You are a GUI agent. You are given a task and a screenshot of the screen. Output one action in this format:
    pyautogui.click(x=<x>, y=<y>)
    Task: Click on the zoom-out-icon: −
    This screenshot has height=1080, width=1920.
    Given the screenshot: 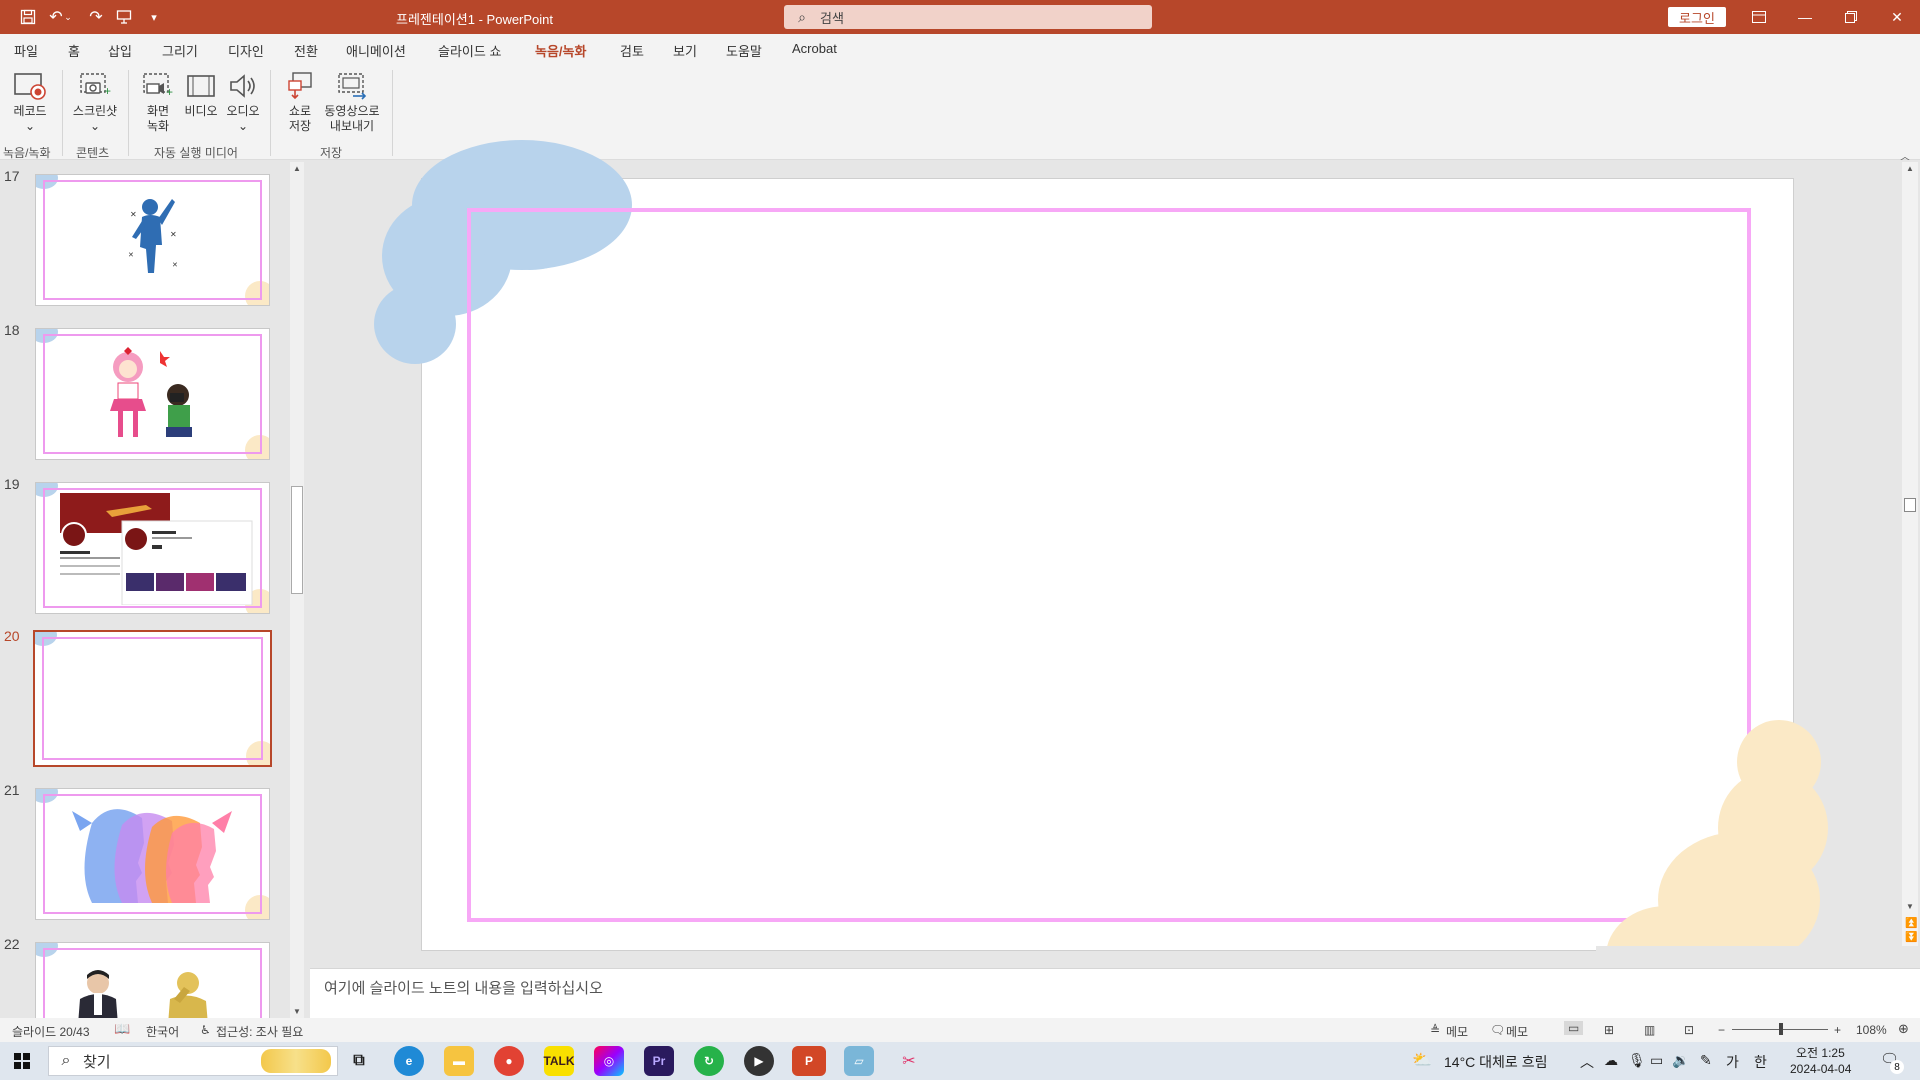 What is the action you would take?
    pyautogui.click(x=1721, y=1030)
    